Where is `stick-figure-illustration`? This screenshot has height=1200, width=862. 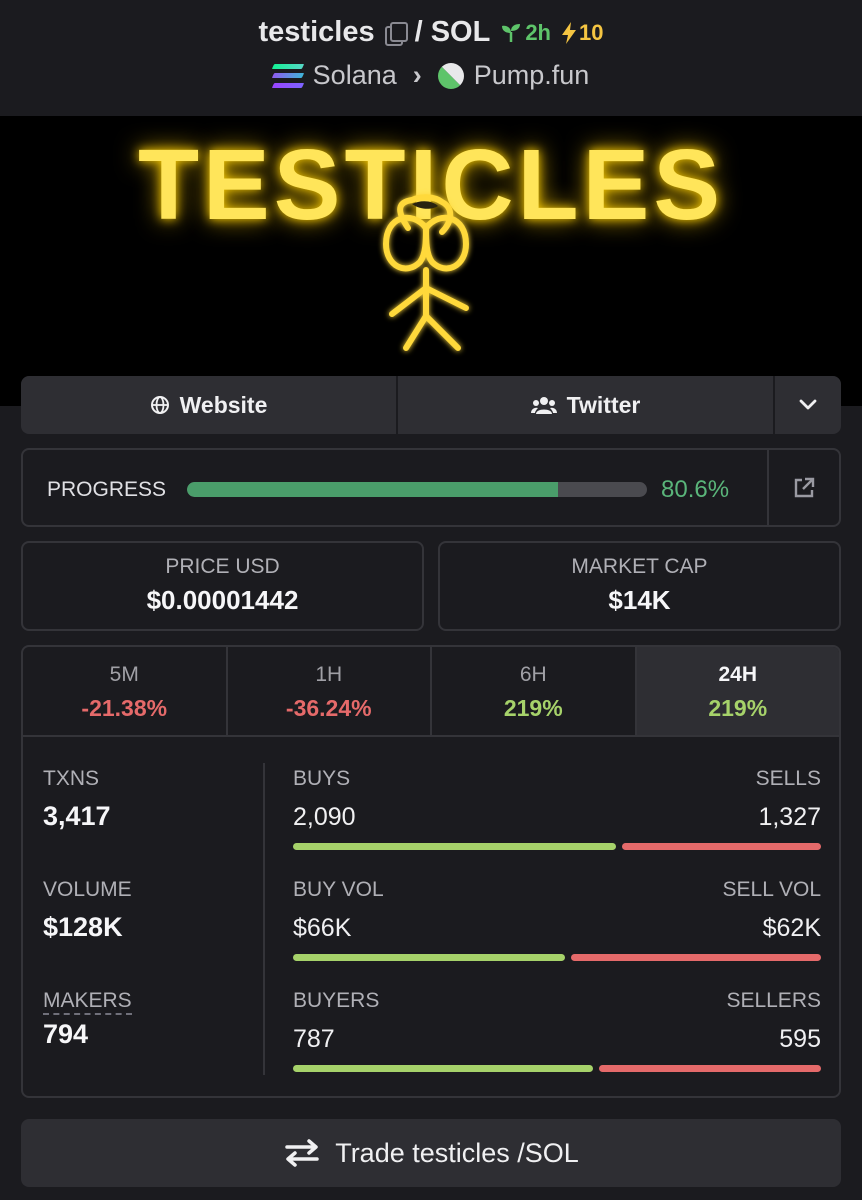
stick-figure-illustration is located at coordinates (426, 272).